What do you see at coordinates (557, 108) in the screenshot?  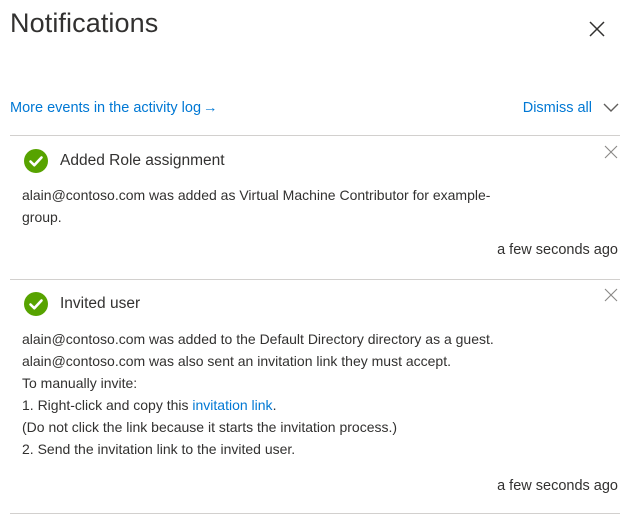 I see `dismiss-all-label: Dismiss all` at bounding box center [557, 108].